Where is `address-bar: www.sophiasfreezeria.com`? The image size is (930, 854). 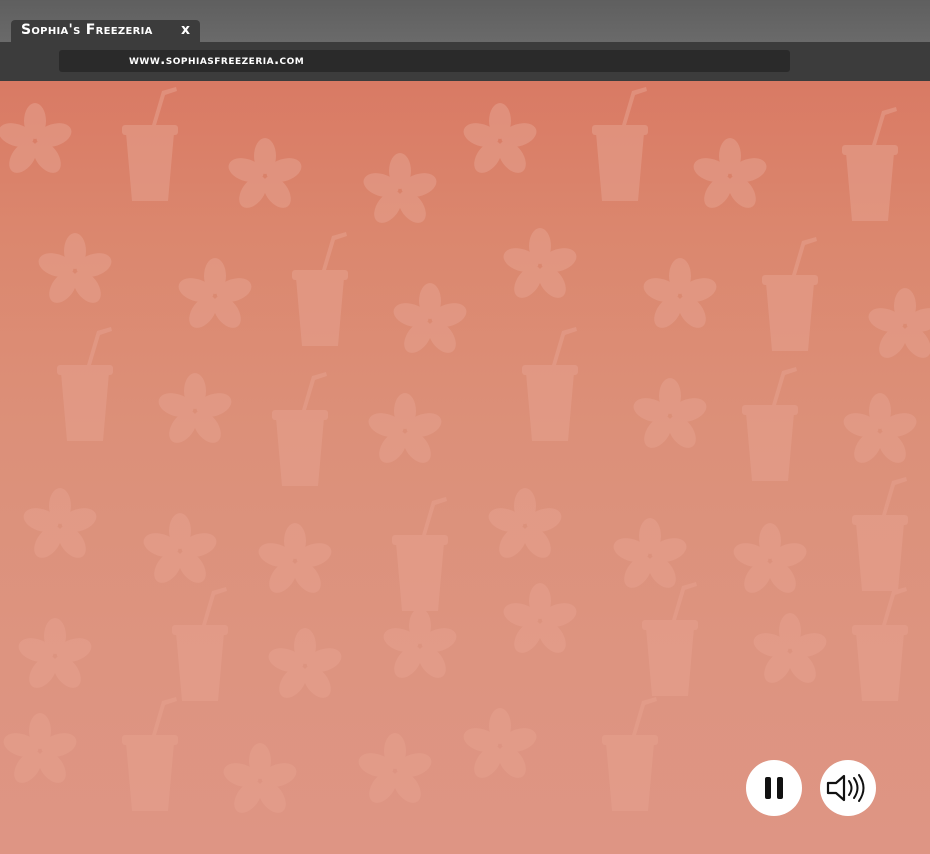
address-bar: www.sophiasfreezeria.com is located at coordinates (465, 61).